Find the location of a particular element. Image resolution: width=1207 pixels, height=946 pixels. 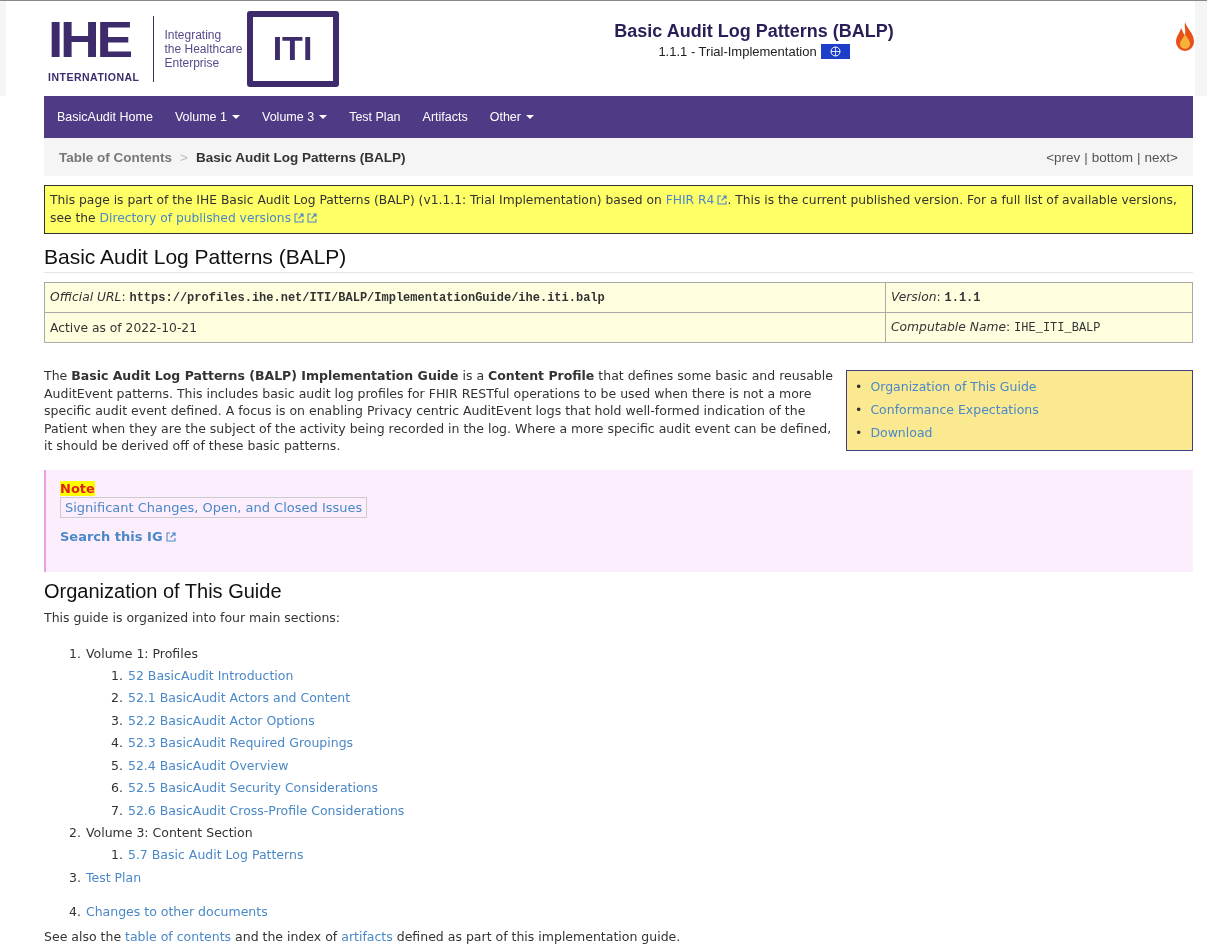

list-number: 5. is located at coordinates (117, 765).